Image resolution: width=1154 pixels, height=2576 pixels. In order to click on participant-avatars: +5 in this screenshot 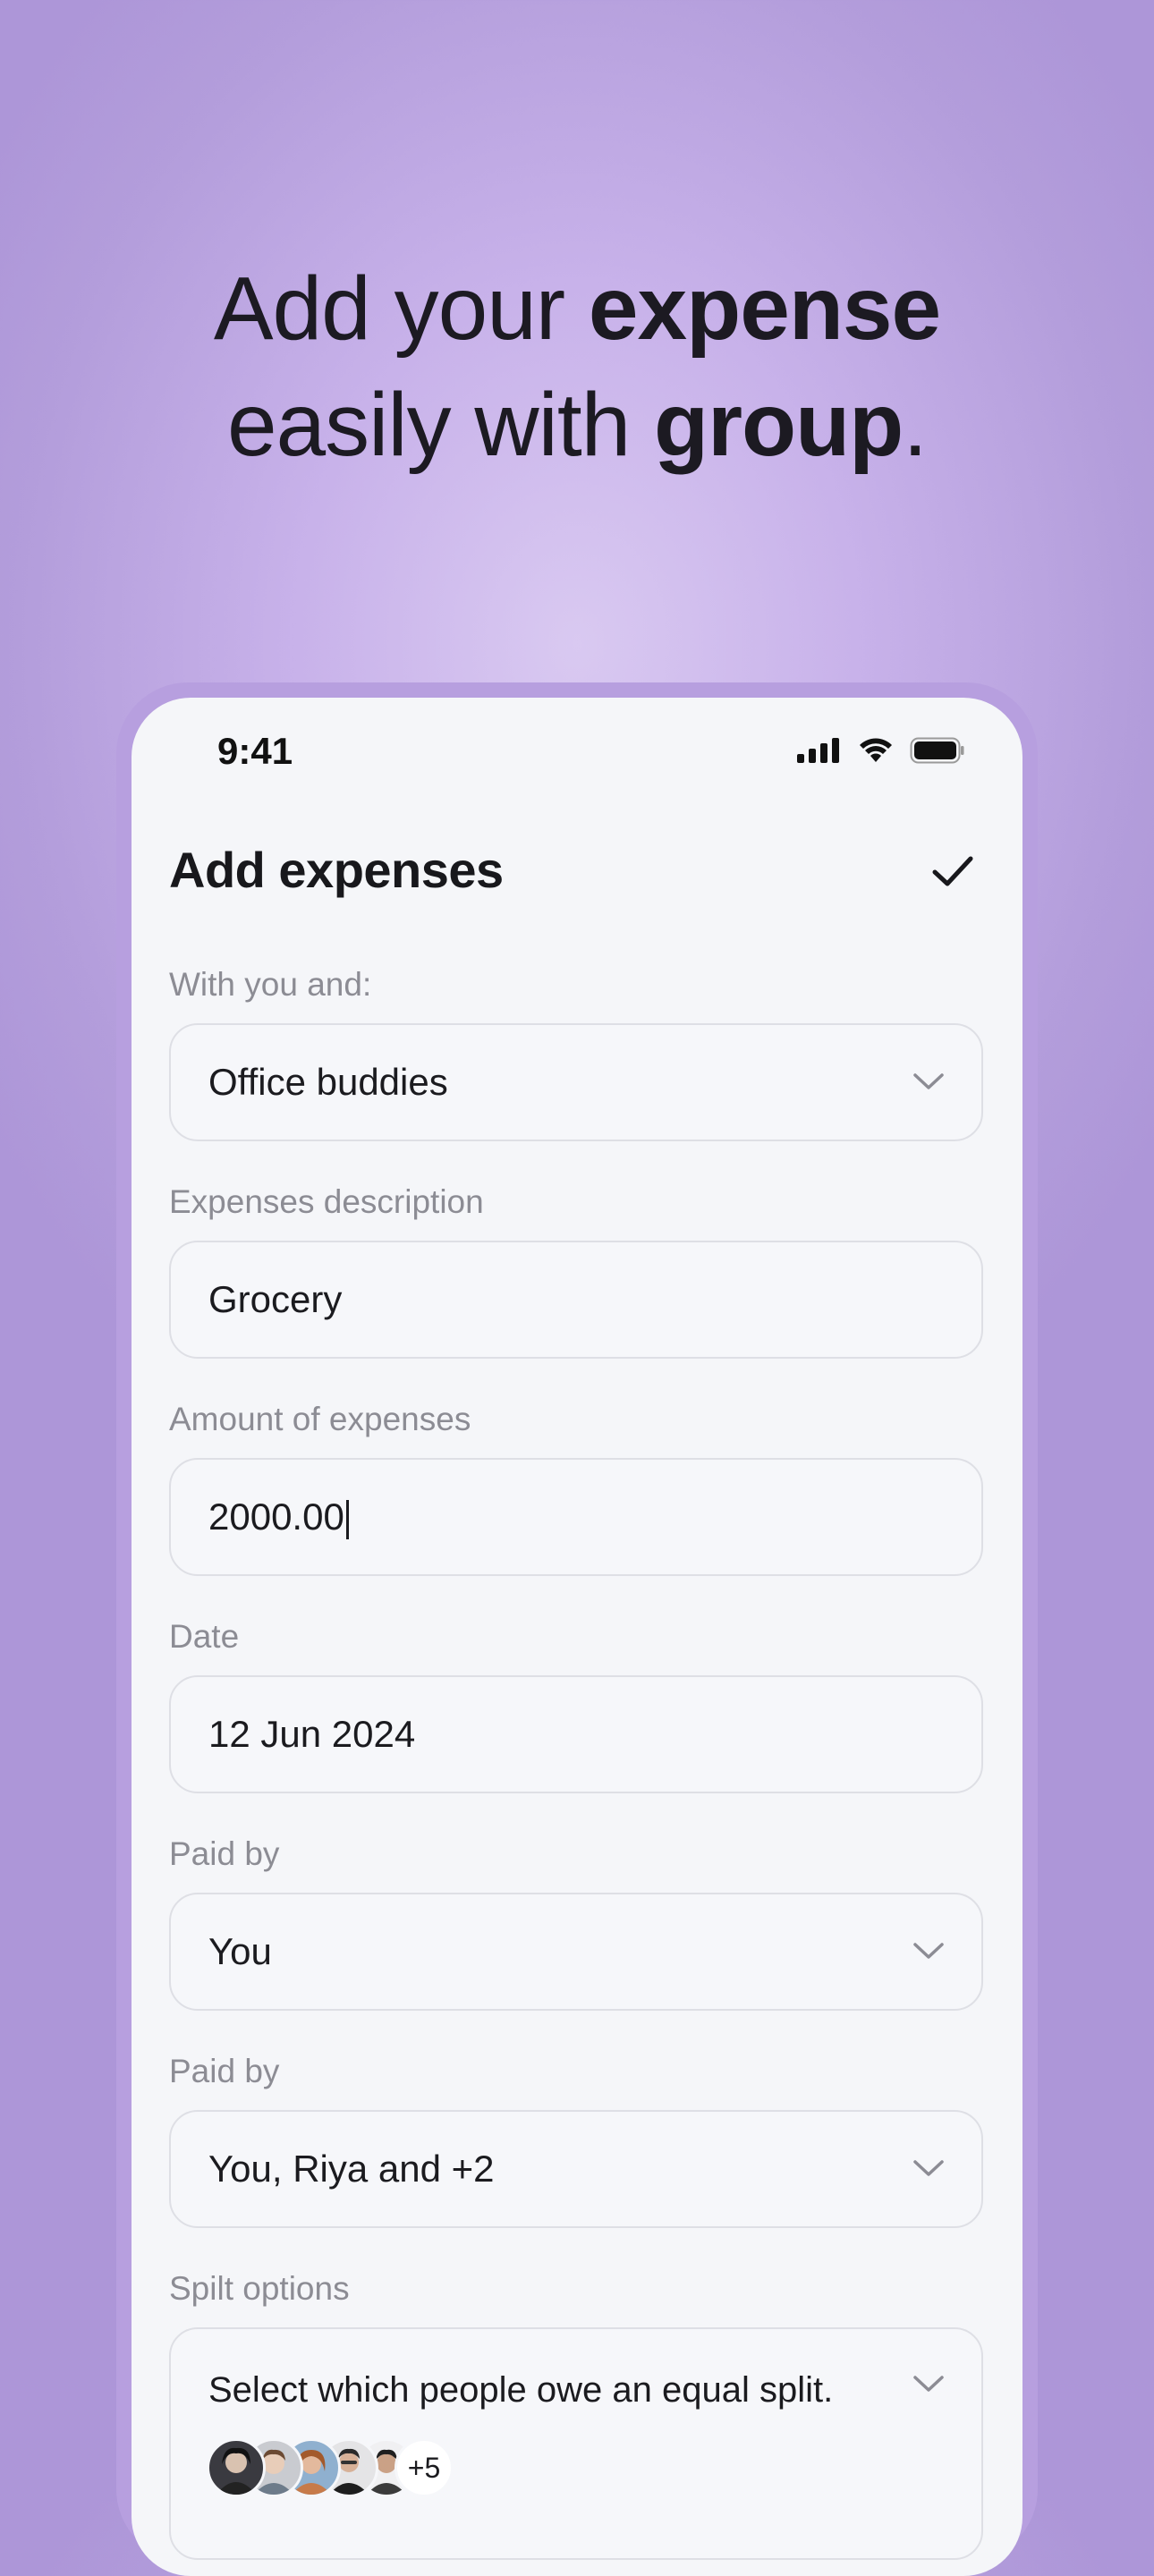, I will do `click(330, 2467)`.